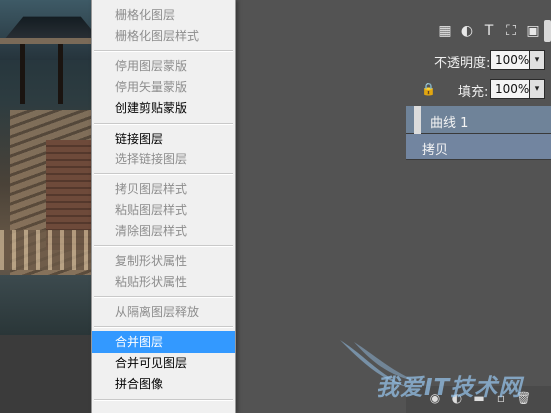 This screenshot has height=413, width=551. I want to click on opacity-label: 不透明度:, so click(462, 63).